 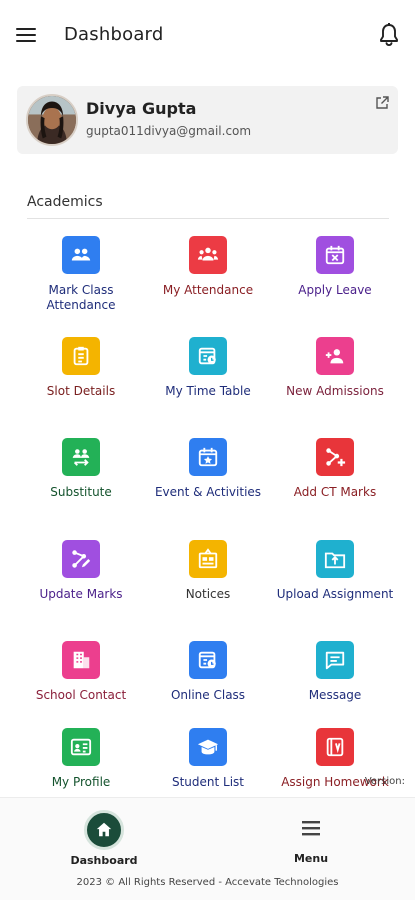 What do you see at coordinates (208, 356) in the screenshot?
I see `timetable-icon` at bounding box center [208, 356].